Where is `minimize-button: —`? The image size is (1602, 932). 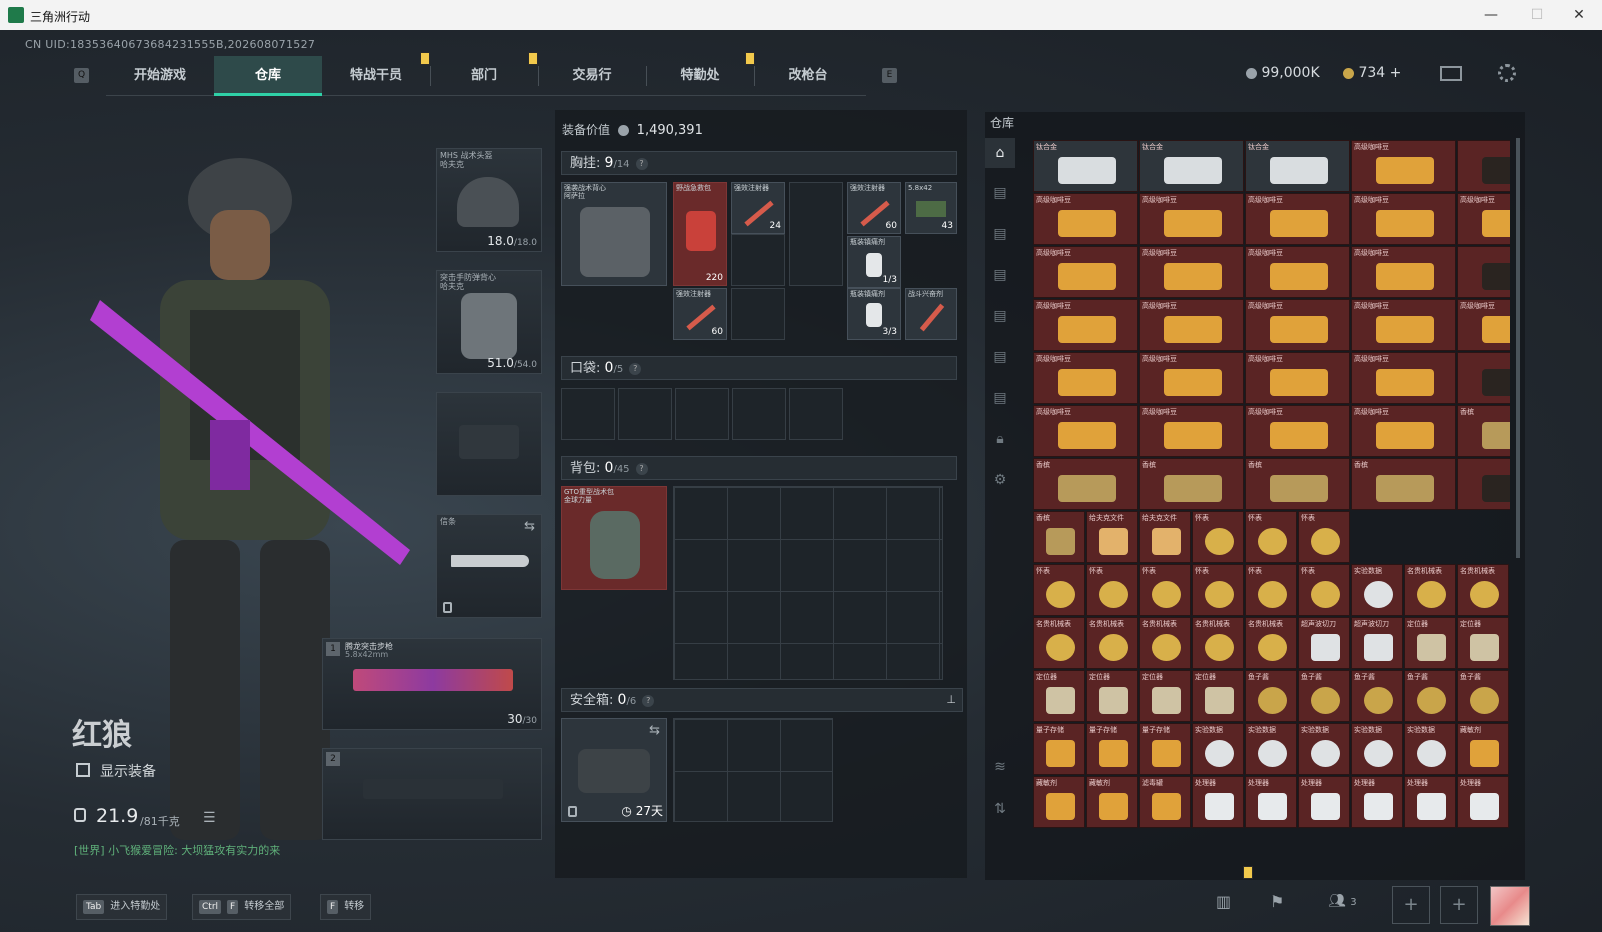 minimize-button: — is located at coordinates (1491, 15).